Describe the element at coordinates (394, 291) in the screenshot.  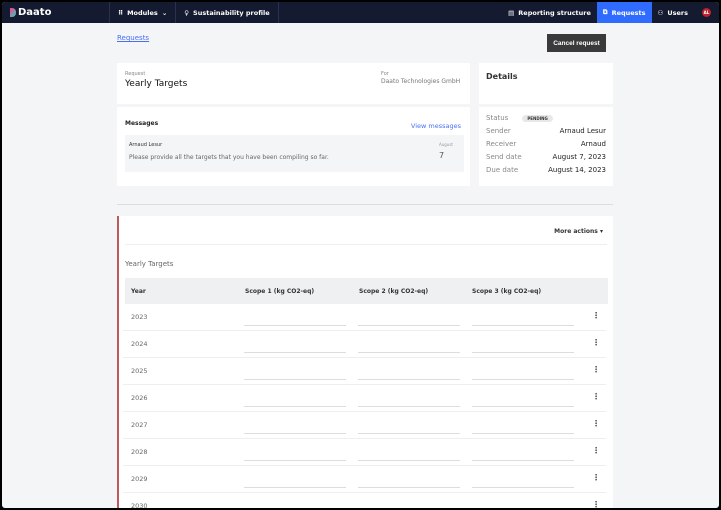
I see `header-scope2: Scope 2 (kg CO2-eq)` at that location.